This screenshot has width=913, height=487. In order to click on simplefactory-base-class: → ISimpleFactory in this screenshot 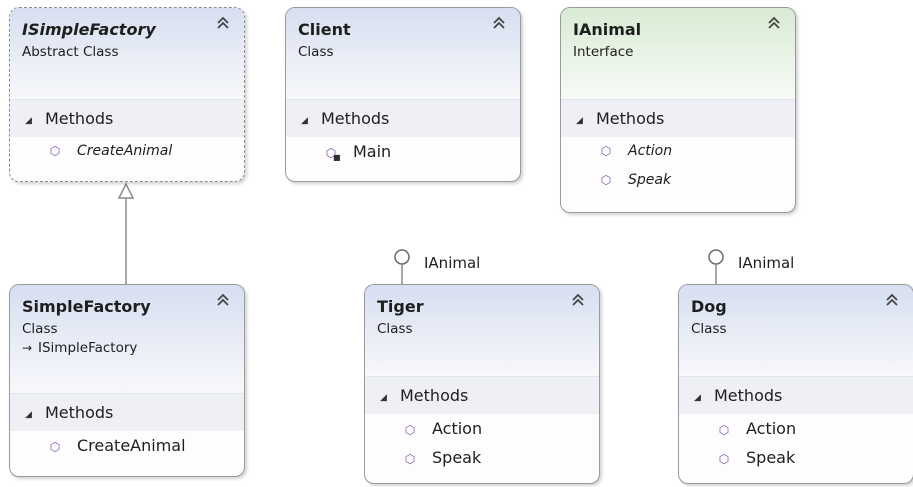, I will do `click(113, 348)`.